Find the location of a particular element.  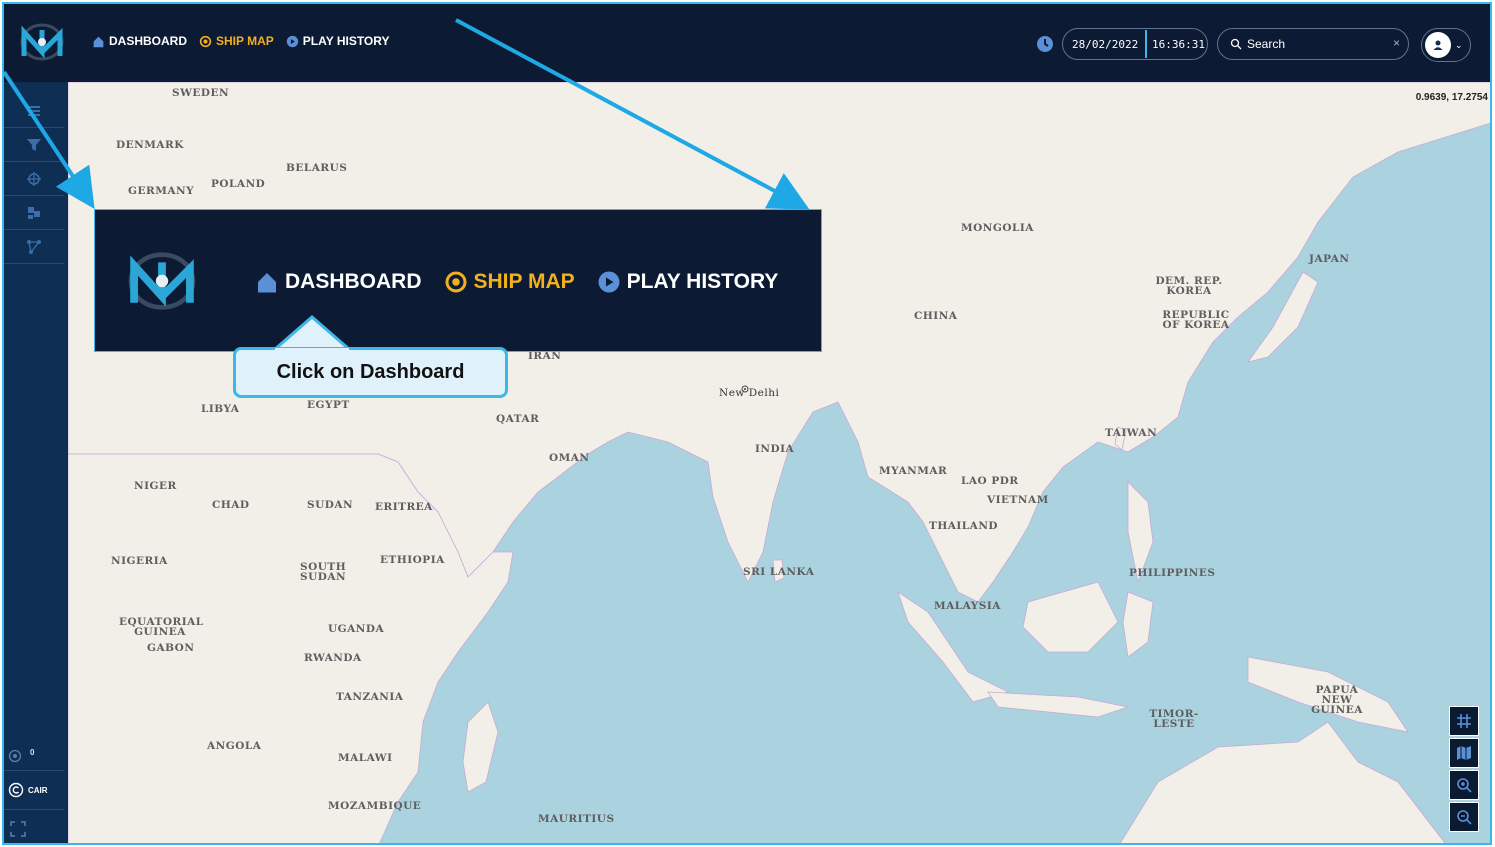

zoom-out-button is located at coordinates (1464, 817).